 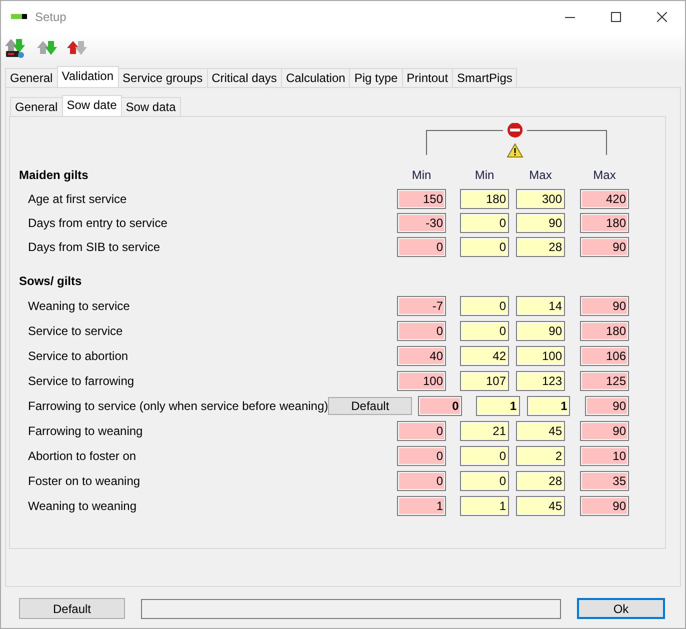 What do you see at coordinates (54, 175) in the screenshot?
I see `section-heading: Maiden gilts` at bounding box center [54, 175].